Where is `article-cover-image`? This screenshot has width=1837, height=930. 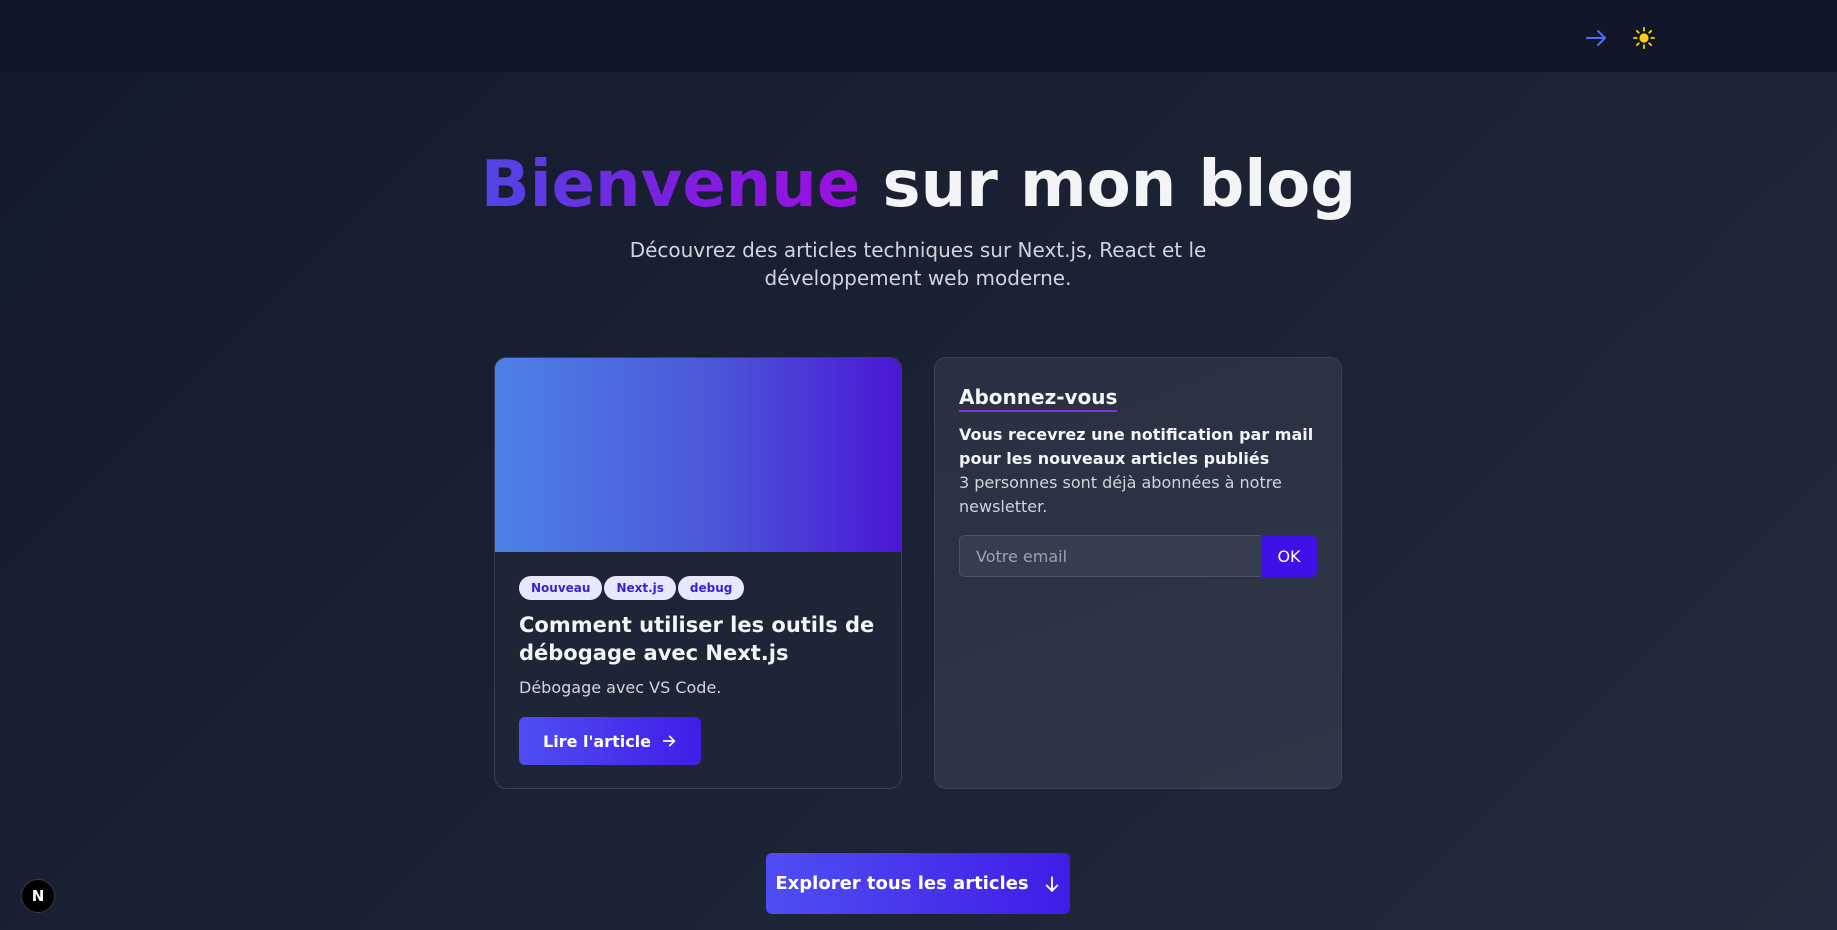
article-cover-image is located at coordinates (698, 455).